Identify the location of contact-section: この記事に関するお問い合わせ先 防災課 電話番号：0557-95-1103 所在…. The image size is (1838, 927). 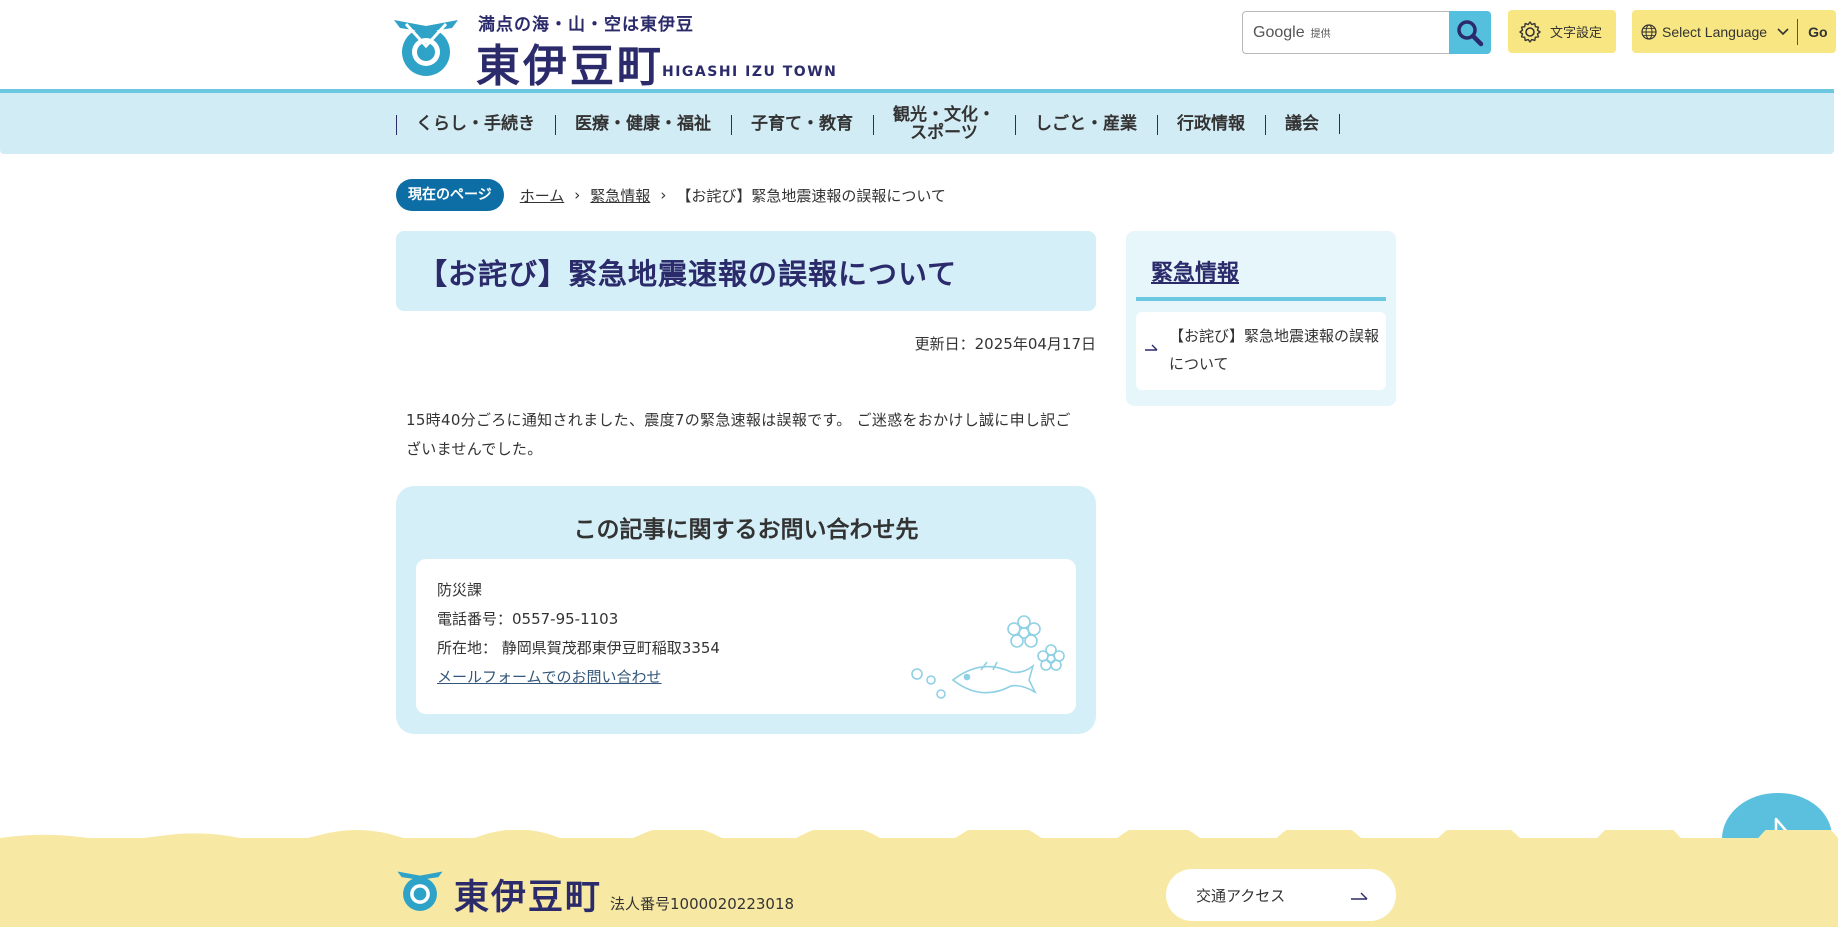
(746, 610).